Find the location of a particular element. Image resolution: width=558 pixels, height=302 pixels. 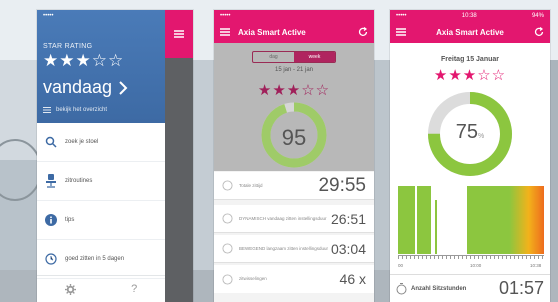

menu-item-label: zoek je stoel is located at coordinates (82, 142).